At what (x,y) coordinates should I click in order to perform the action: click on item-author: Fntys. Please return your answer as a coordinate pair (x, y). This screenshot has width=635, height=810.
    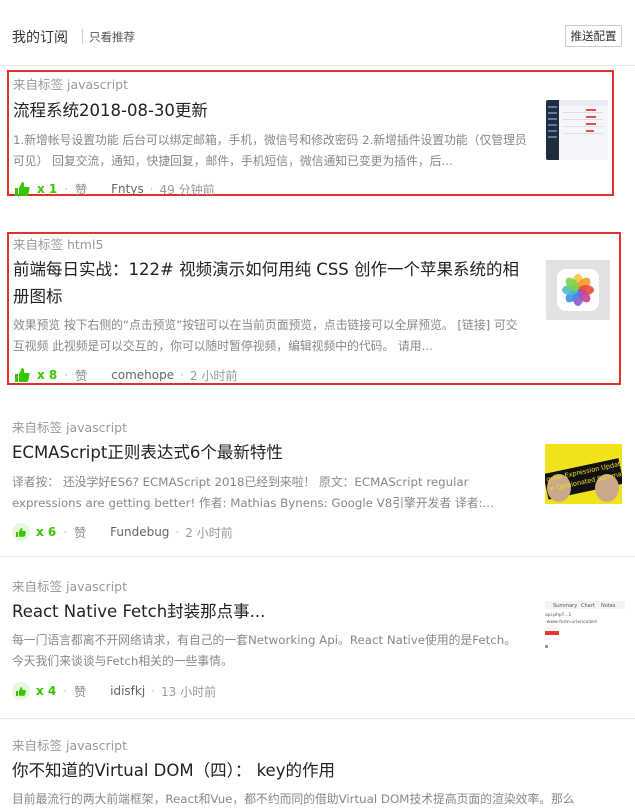
    Looking at the image, I should click on (127, 189).